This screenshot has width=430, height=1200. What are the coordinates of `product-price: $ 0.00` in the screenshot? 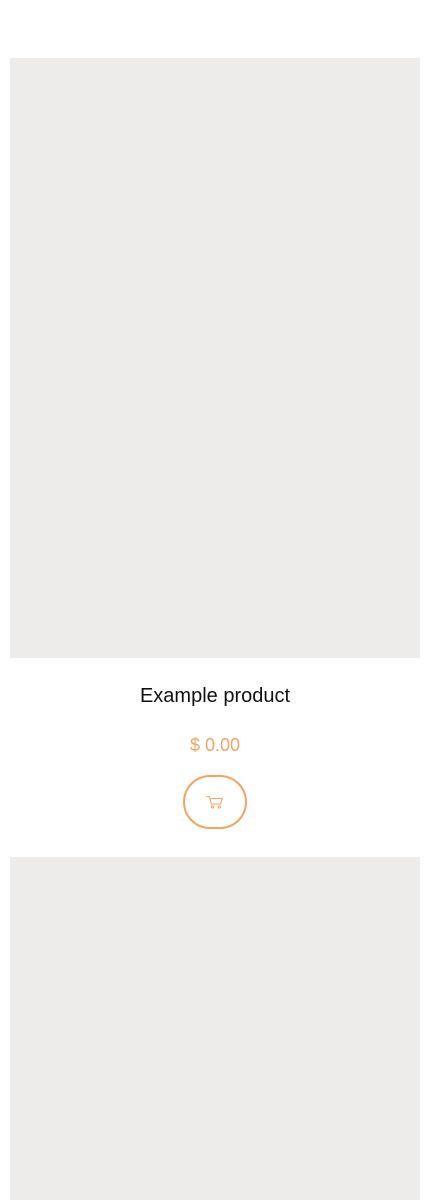 It's located at (215, 745).